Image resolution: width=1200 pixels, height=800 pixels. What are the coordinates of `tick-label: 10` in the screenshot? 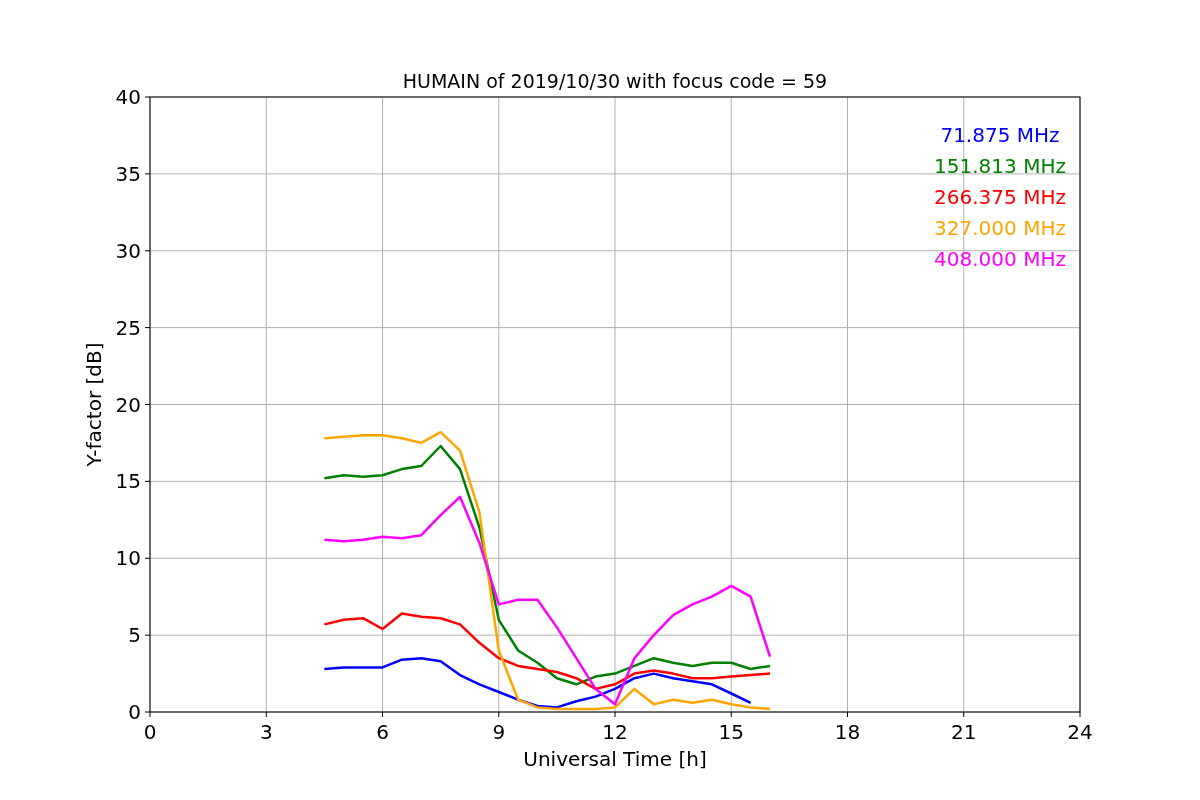 It's located at (128, 558).